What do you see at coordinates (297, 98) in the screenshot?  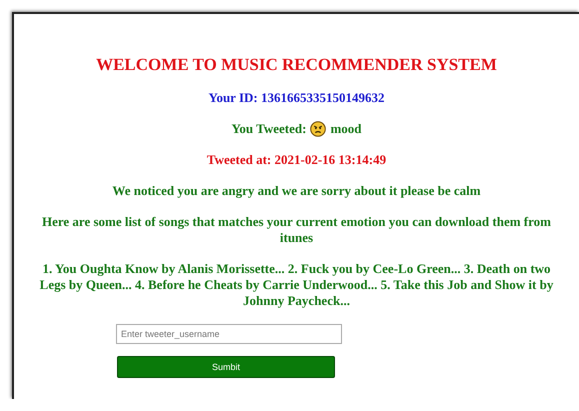 I see `user-id: Your ID: 1361665335150149632` at bounding box center [297, 98].